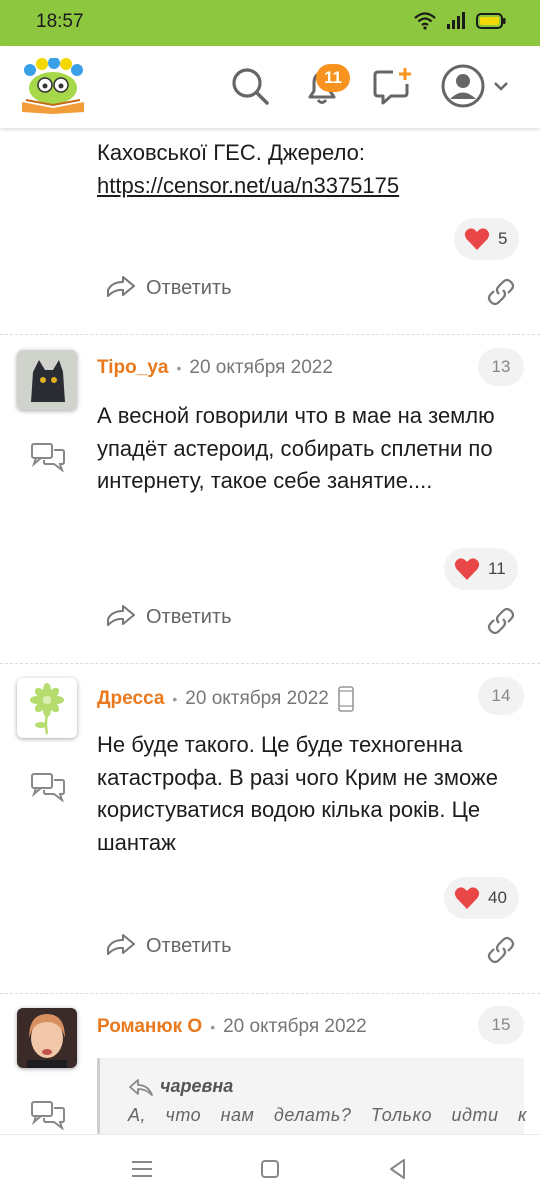  What do you see at coordinates (60, 21) in the screenshot?
I see `status-time: 18:57` at bounding box center [60, 21].